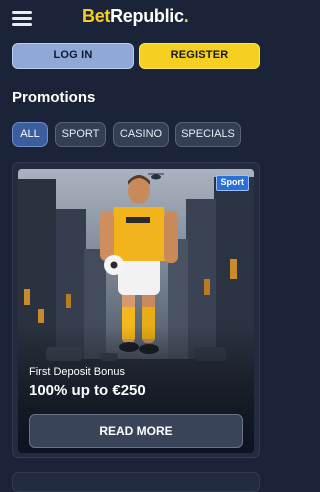  Describe the element at coordinates (136, 482) in the screenshot. I see `next-promotion-card` at that location.